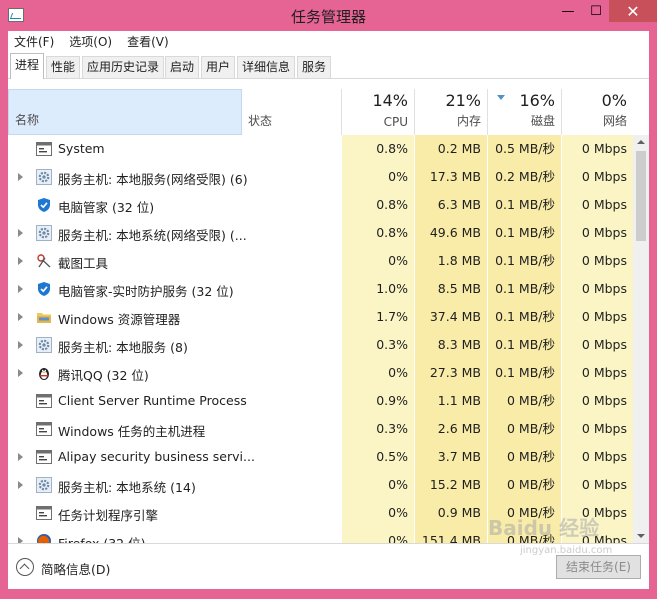 The image size is (657, 599). Describe the element at coordinates (463, 100) in the screenshot. I see `memory-percent: 21%` at that location.